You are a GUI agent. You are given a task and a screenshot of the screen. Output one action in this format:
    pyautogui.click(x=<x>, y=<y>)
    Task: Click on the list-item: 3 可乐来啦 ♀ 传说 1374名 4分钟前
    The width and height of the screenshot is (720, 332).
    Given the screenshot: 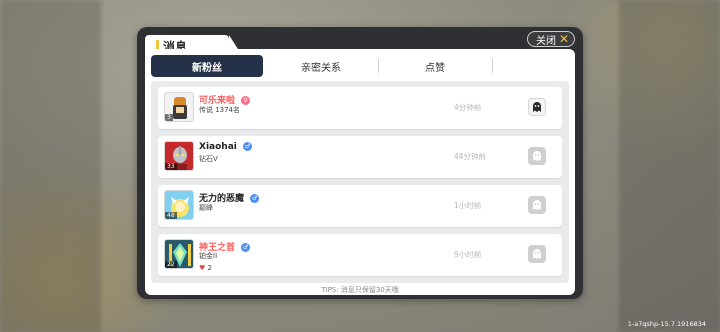 What is the action you would take?
    pyautogui.click(x=360, y=108)
    